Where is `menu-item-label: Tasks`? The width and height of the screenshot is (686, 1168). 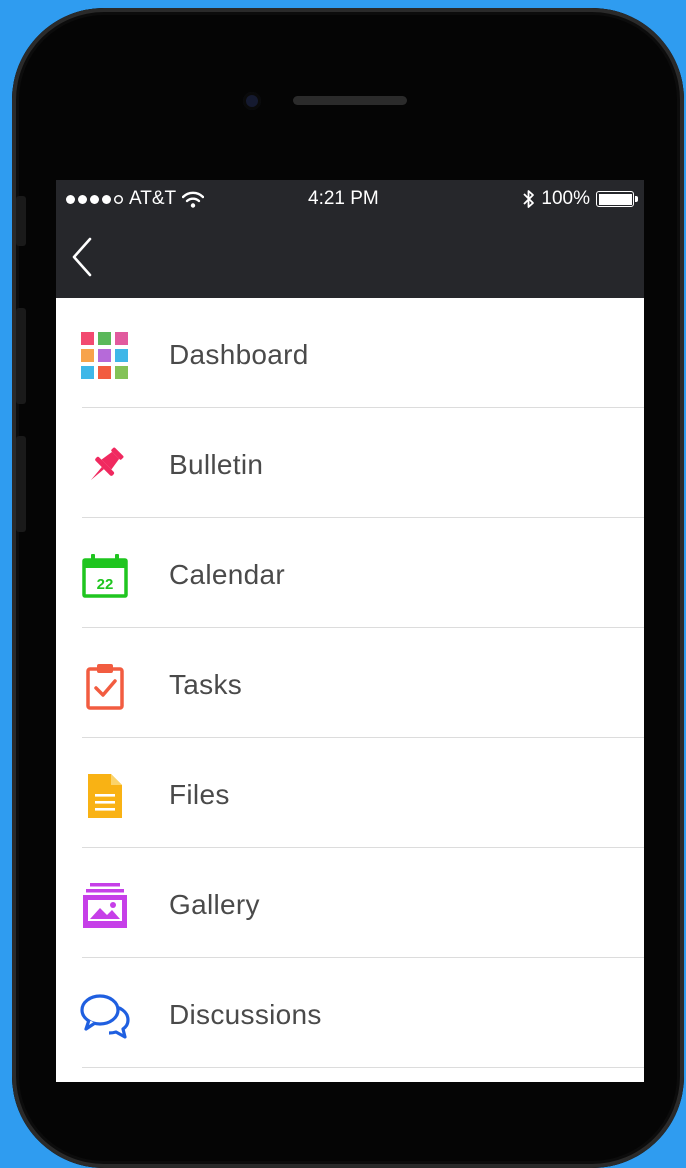 menu-item-label: Tasks is located at coordinates (206, 684).